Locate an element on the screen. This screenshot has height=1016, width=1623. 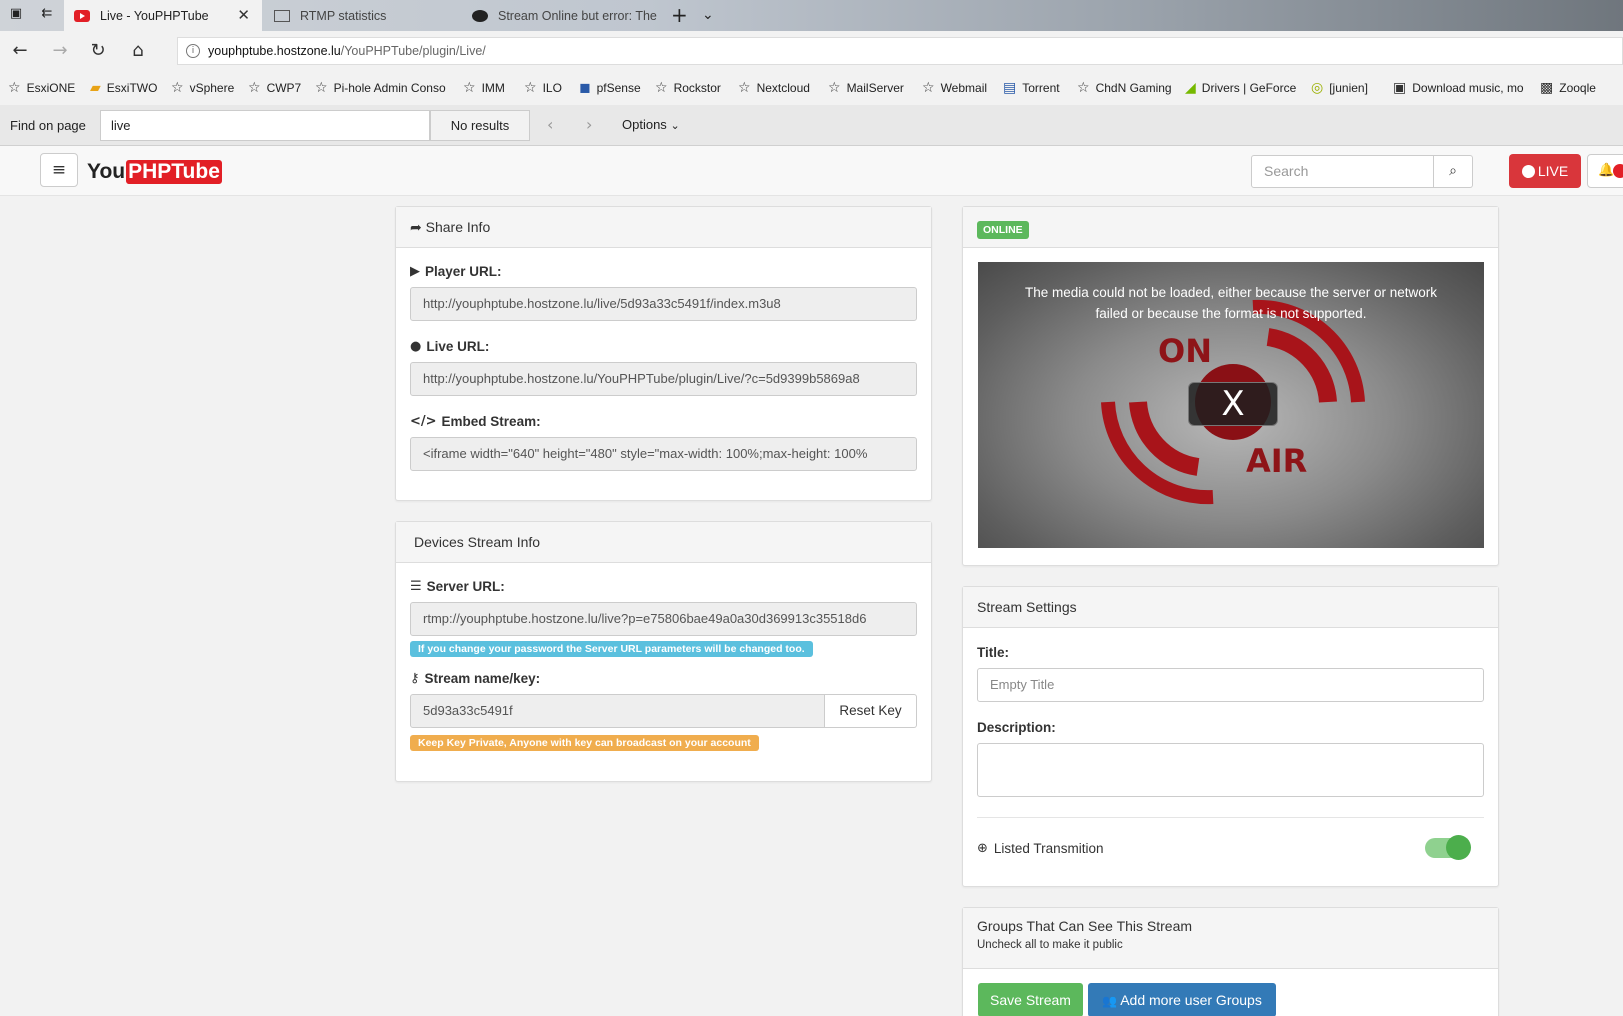
forward-icon: → is located at coordinates (60, 51).